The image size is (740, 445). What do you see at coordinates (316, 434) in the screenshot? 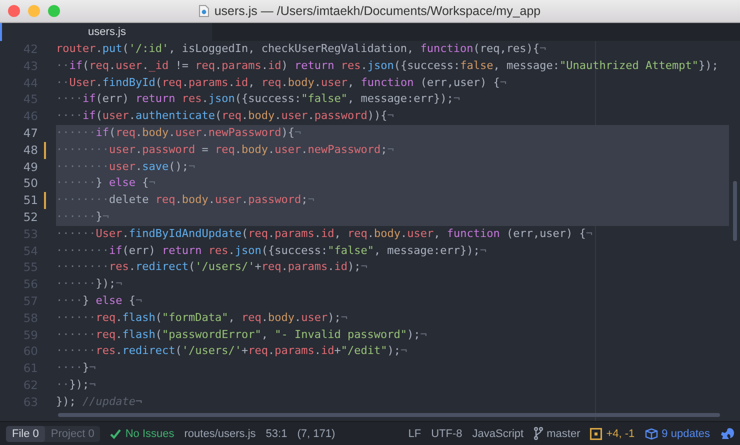
I see `selection-count: (7, 171)` at bounding box center [316, 434].